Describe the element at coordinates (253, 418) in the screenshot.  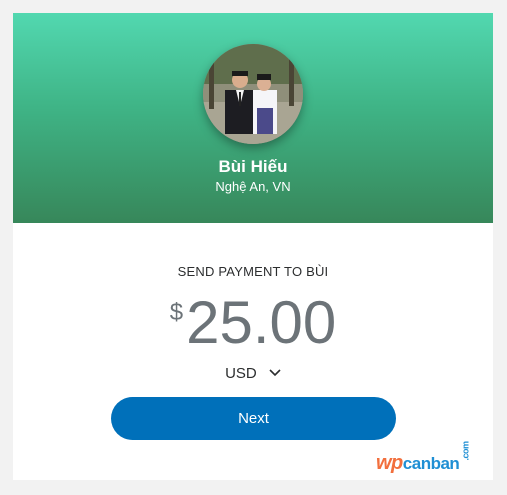
I see `next-button: Next` at that location.